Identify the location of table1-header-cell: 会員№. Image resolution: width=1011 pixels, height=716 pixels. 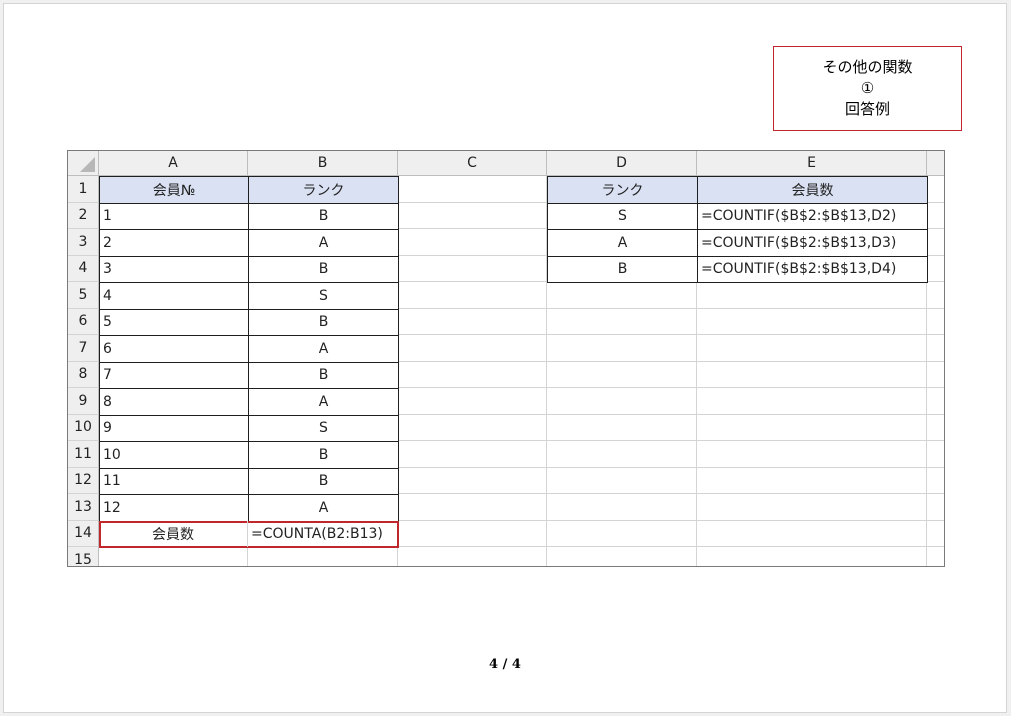
(174, 190).